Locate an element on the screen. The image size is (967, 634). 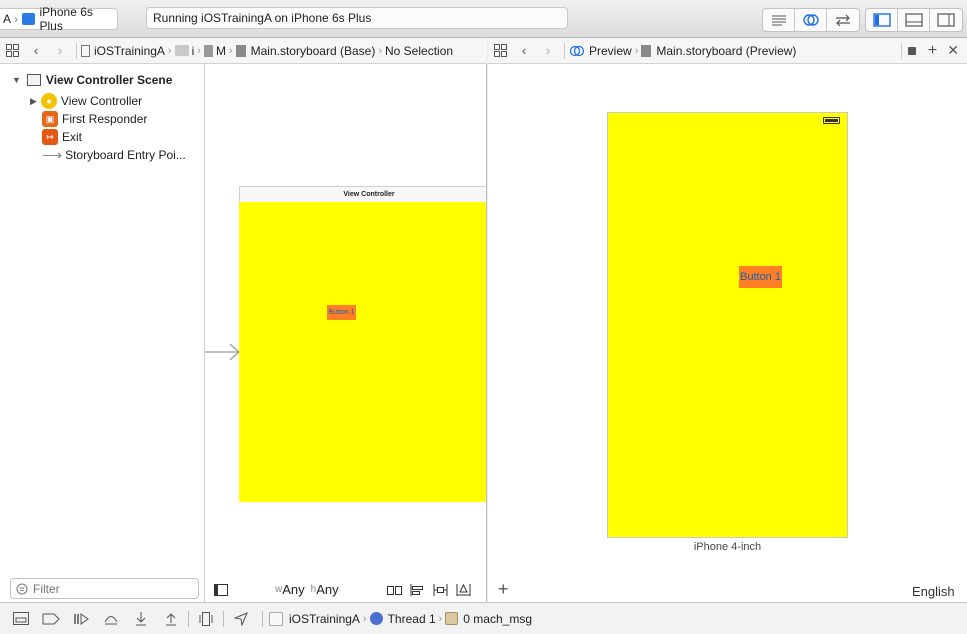
breadcrumb-storyboard: Main.storyboard (Base) is located at coordinates (313, 51).